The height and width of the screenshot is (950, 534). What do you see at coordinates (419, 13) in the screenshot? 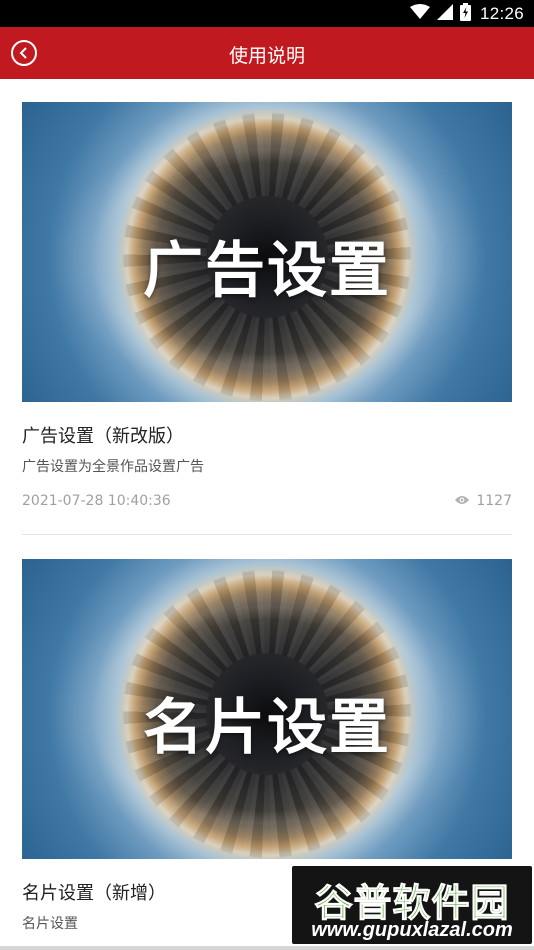
I see `wifi-icon` at bounding box center [419, 13].